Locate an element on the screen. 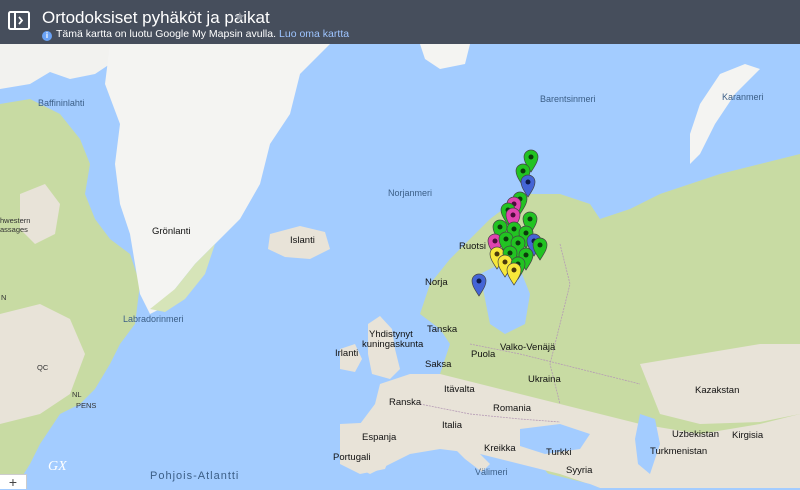 The image size is (800, 490). panel-toggle-icon is located at coordinates (19, 20).